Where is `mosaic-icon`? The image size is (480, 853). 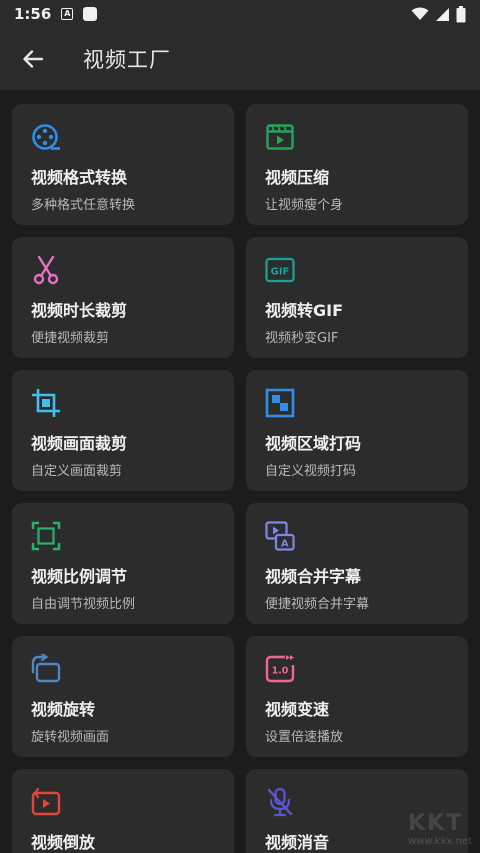
mosaic-icon is located at coordinates (280, 403).